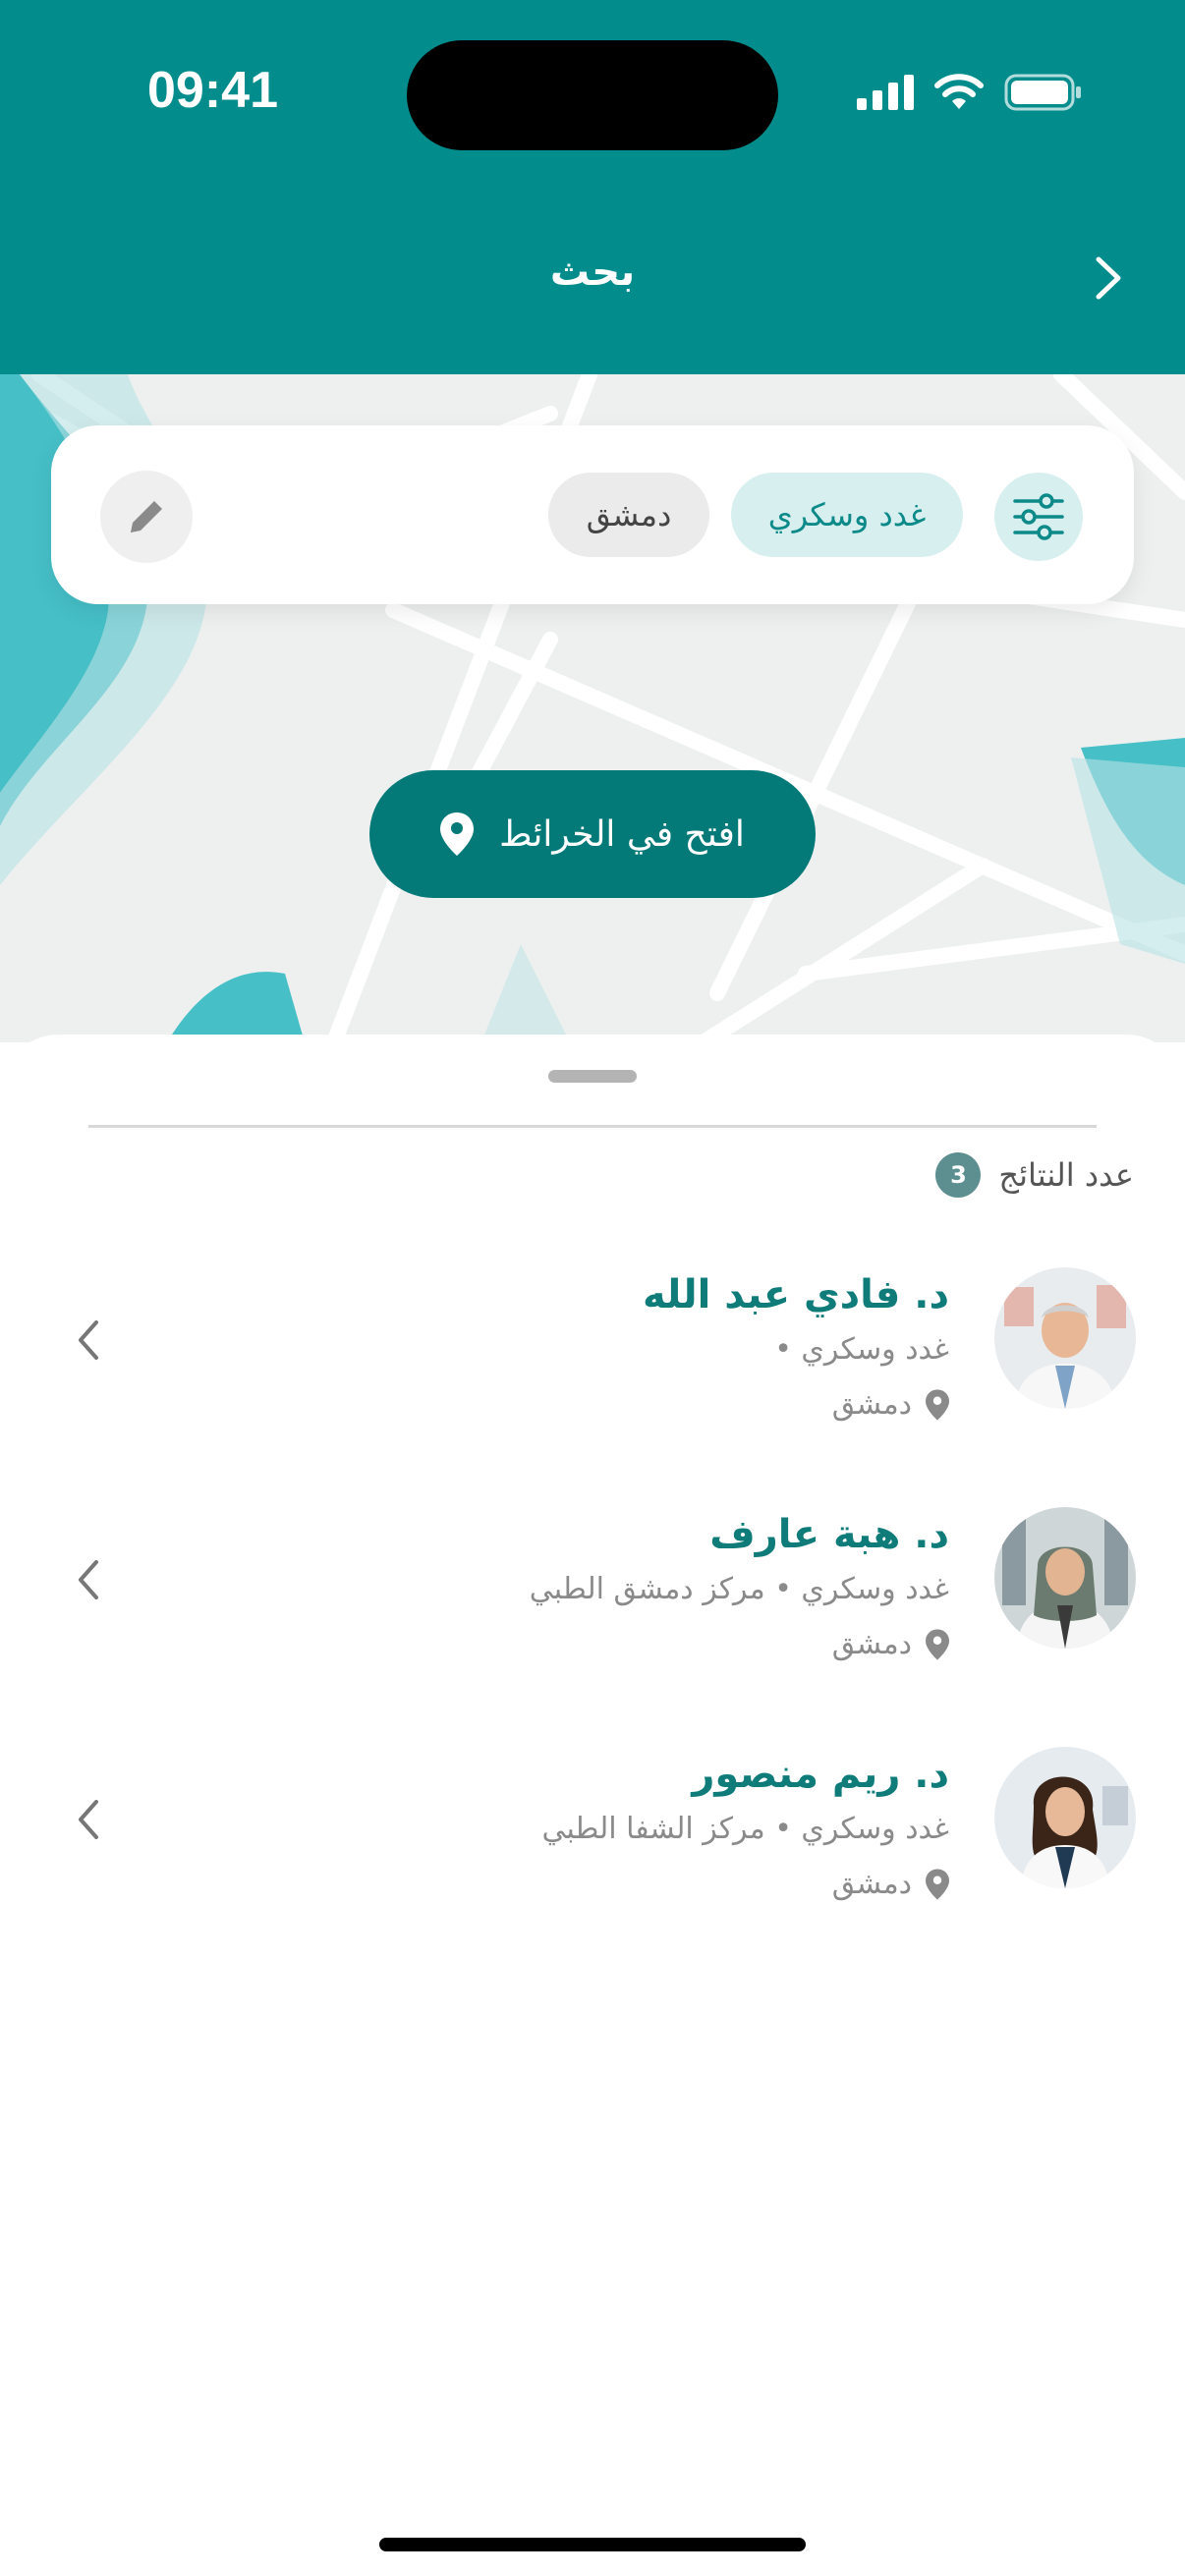 Image resolution: width=1185 pixels, height=2576 pixels. I want to click on doctor-info: د. فادي عبد الله غدد وسكري • دمشق, so click(796, 1349).